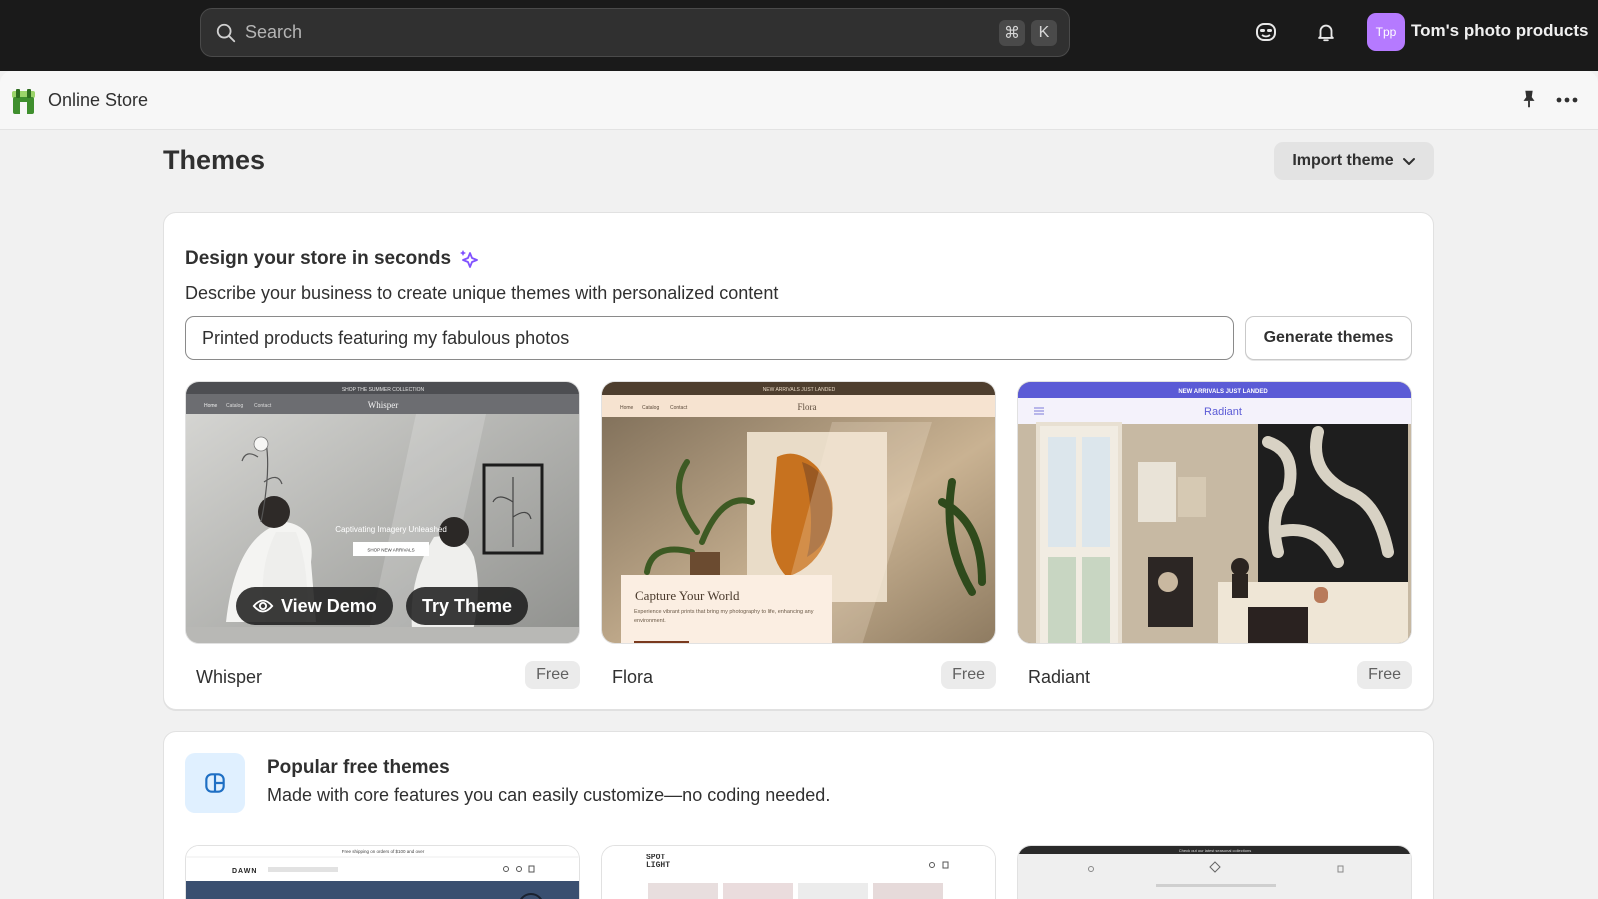  I want to click on app-title: Online Store, so click(98, 100).